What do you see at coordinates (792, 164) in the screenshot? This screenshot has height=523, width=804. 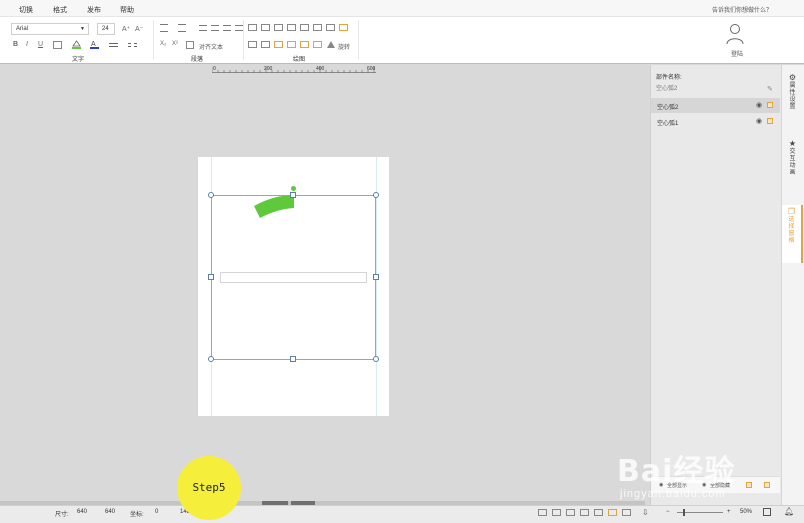 I see `tab-interaction-animation: ★ 交互动画` at bounding box center [792, 164].